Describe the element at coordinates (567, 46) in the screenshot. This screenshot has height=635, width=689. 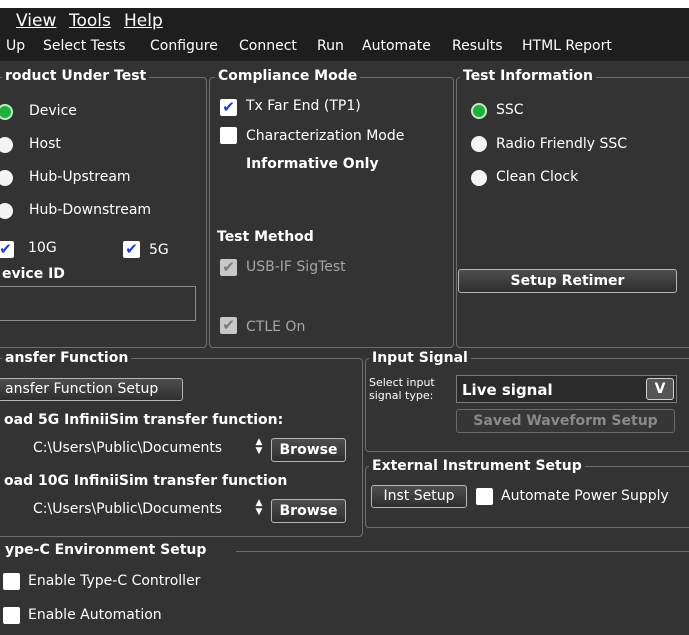
I see `tab-html-report: HTML Report` at that location.